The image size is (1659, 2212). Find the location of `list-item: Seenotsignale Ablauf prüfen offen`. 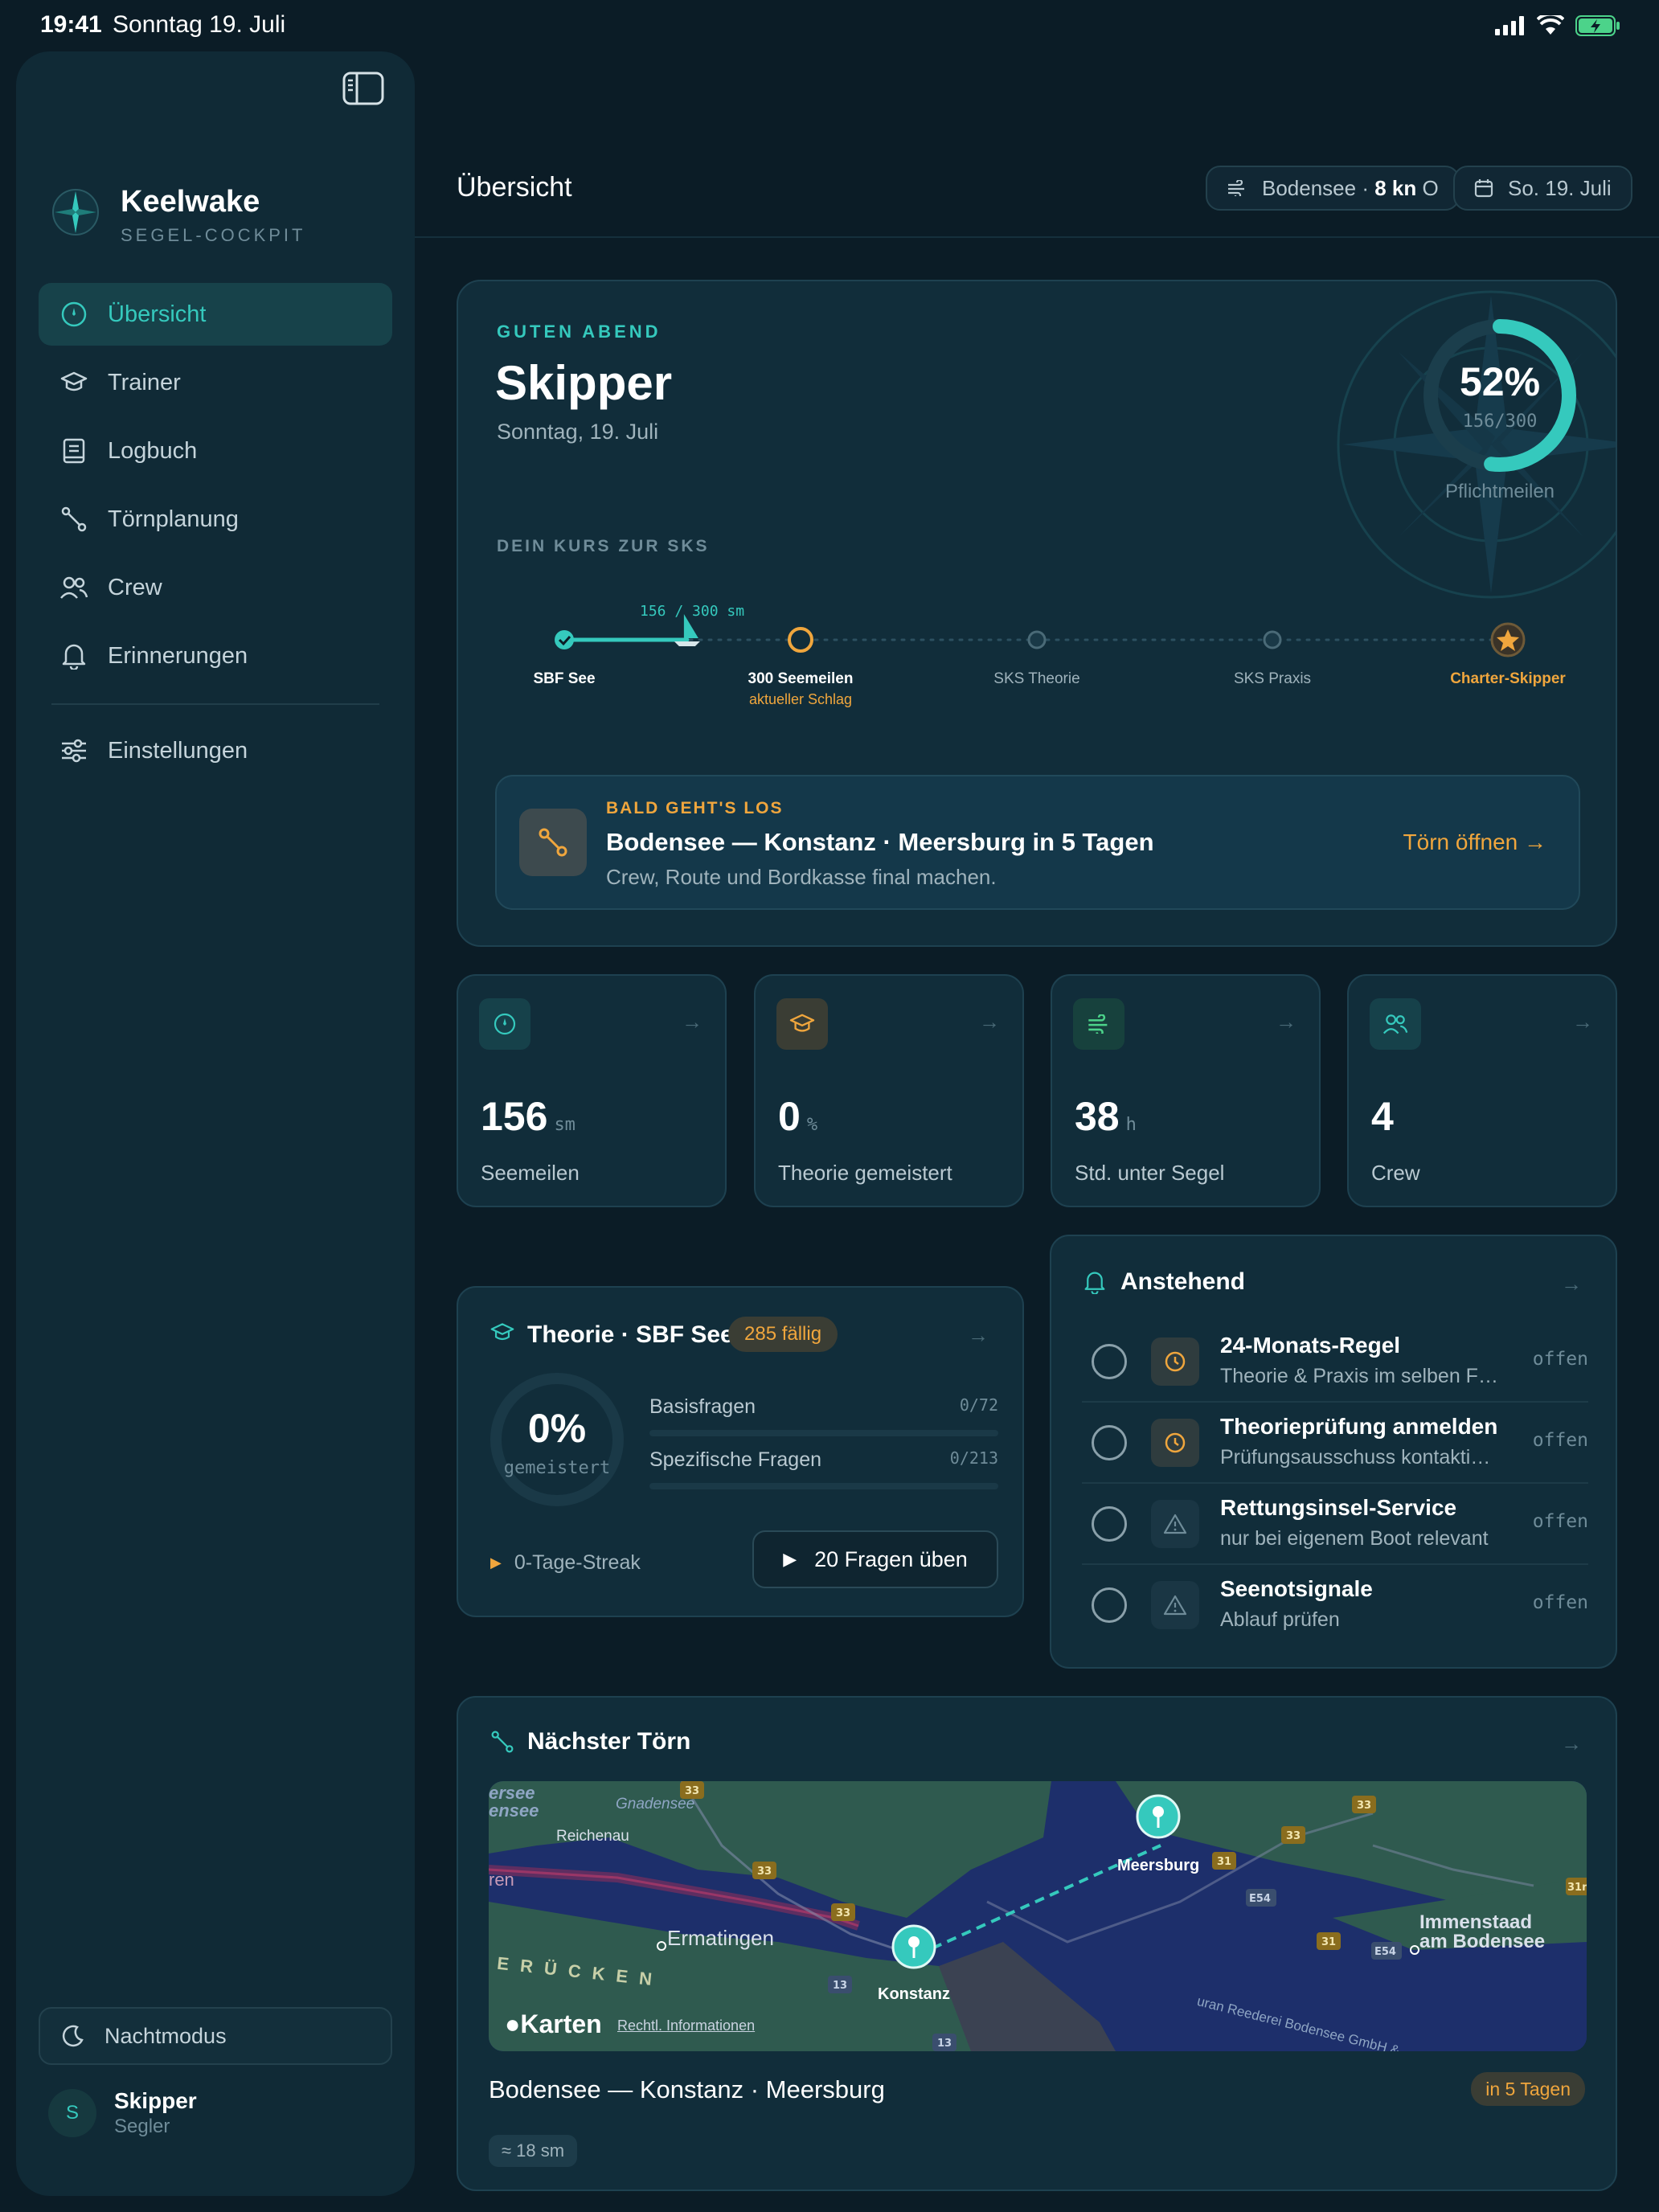

list-item: Seenotsignale Ablauf prüfen offen is located at coordinates (1335, 1605).